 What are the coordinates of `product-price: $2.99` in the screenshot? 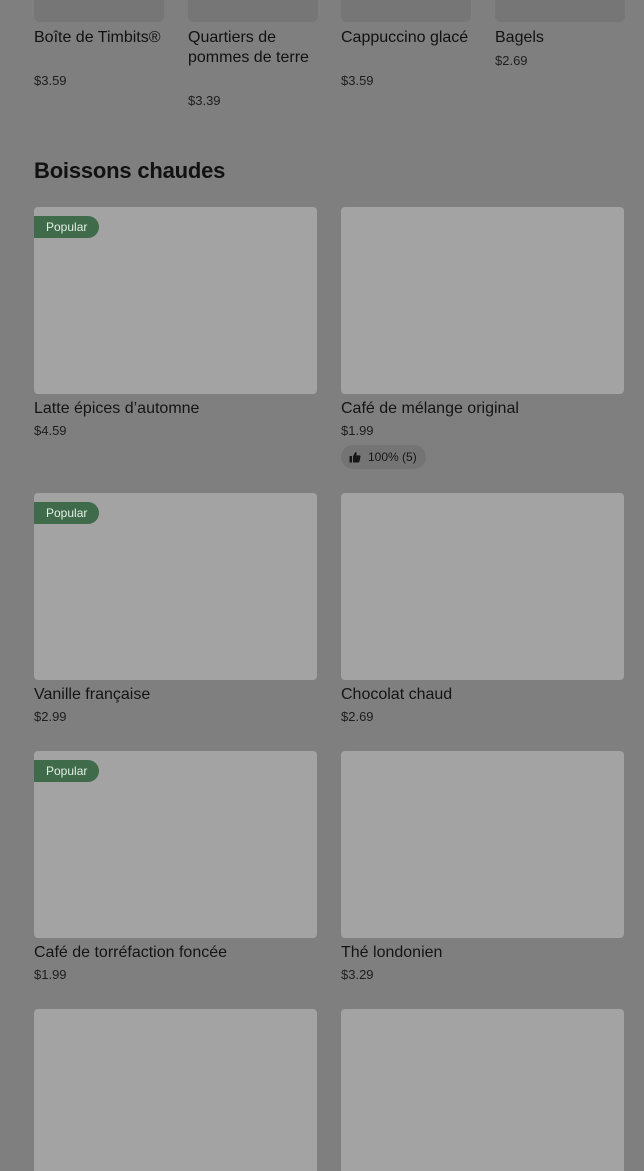 It's located at (50, 716).